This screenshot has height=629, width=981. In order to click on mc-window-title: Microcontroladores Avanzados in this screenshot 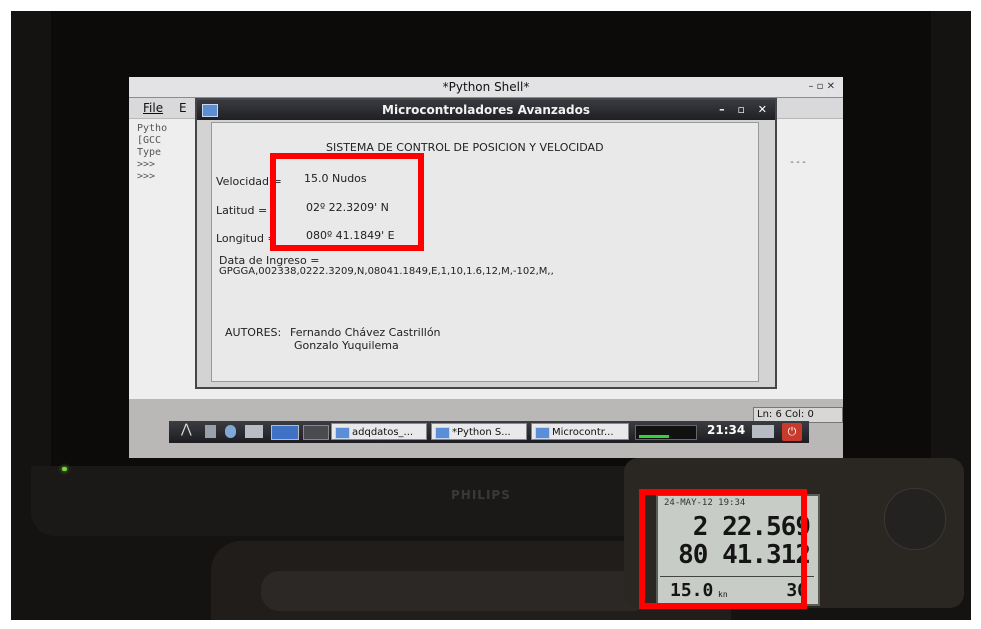, I will do `click(486, 110)`.